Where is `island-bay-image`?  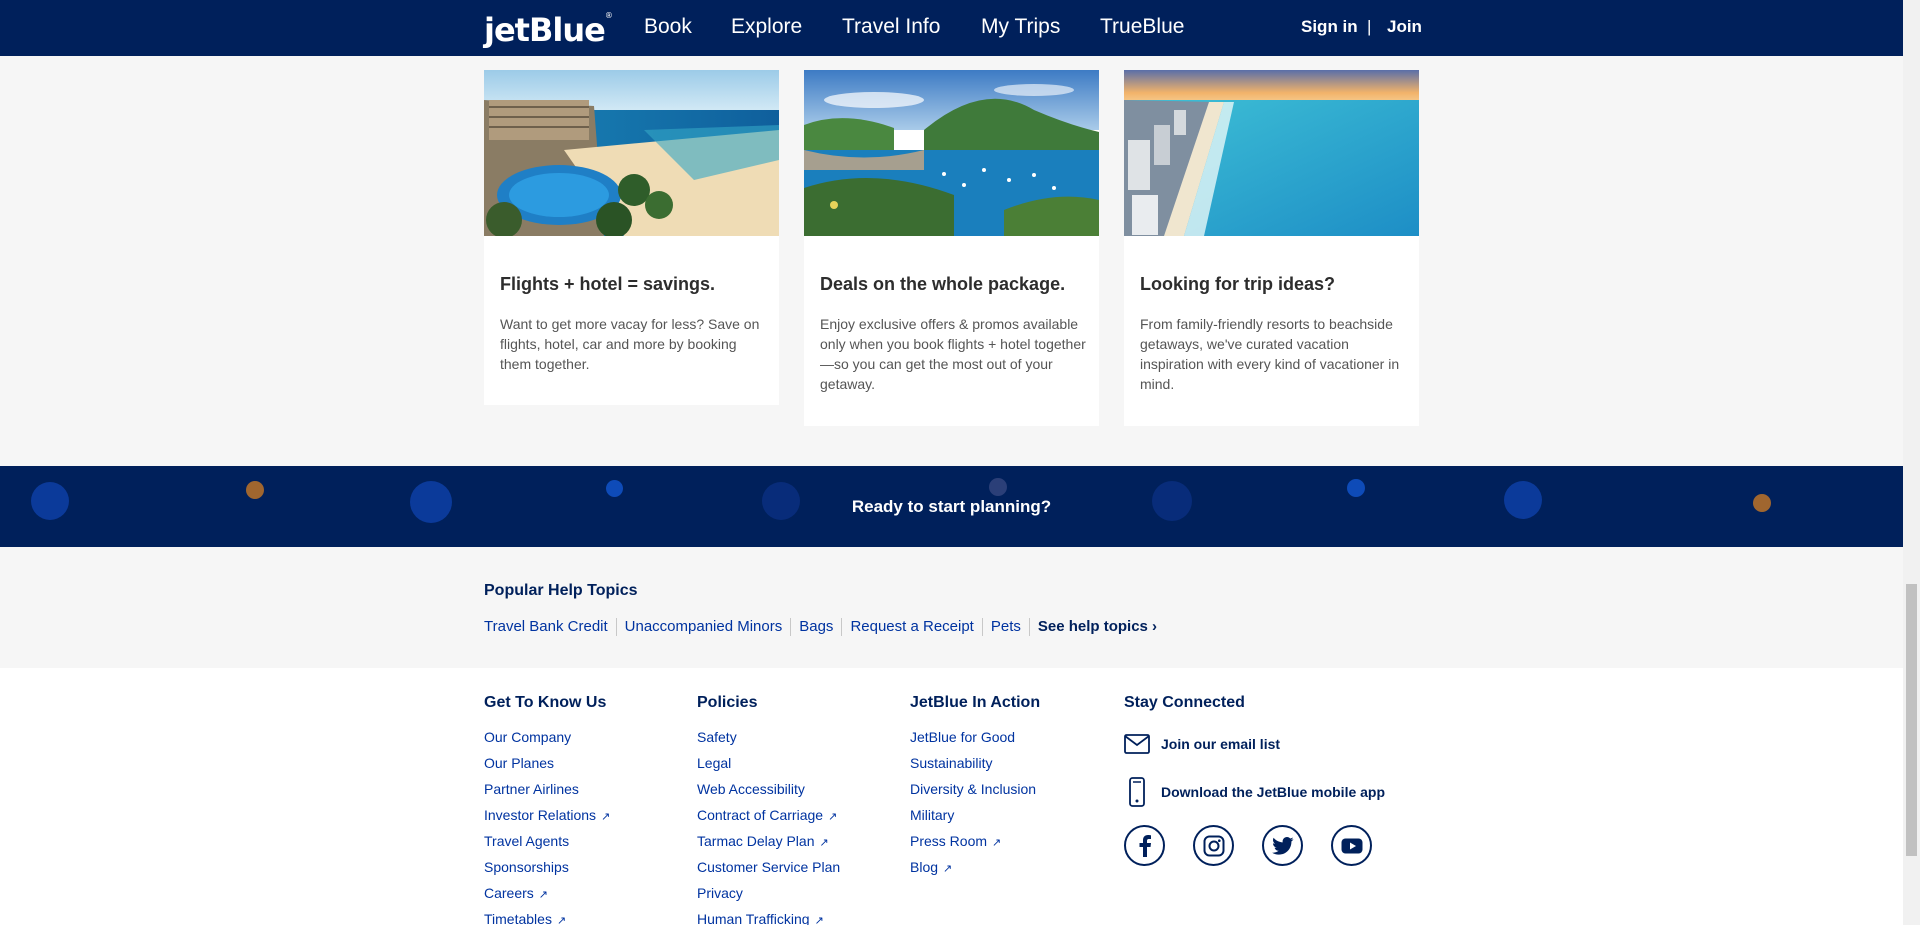
island-bay-image is located at coordinates (951, 153).